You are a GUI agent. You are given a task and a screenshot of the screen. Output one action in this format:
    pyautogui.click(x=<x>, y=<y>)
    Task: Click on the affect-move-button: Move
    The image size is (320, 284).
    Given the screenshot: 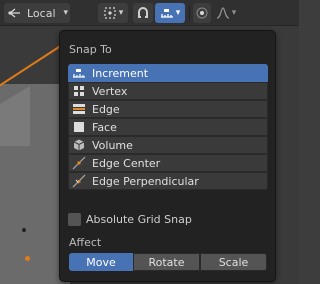 What is the action you would take?
    pyautogui.click(x=101, y=262)
    